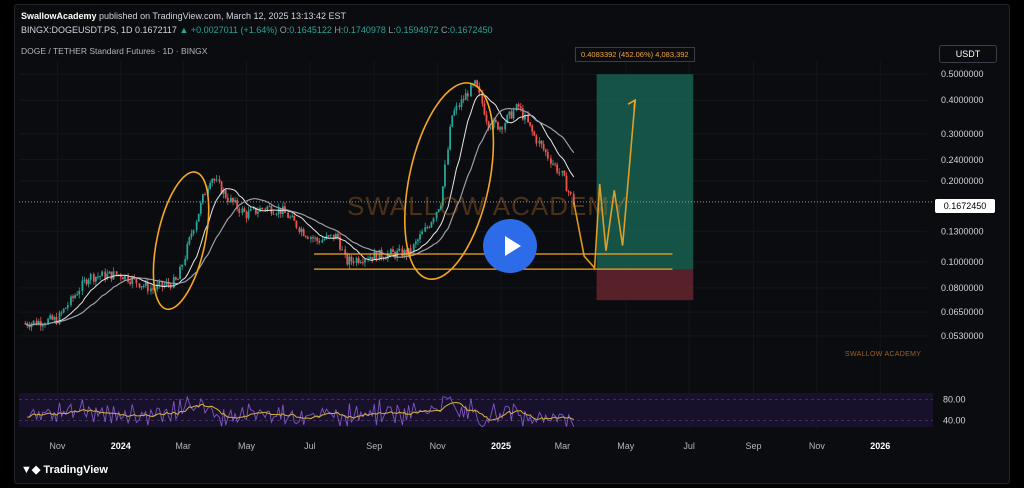 This screenshot has height=488, width=1024. What do you see at coordinates (181, 241) in the screenshot?
I see `highlight-ellipse-2024` at bounding box center [181, 241].